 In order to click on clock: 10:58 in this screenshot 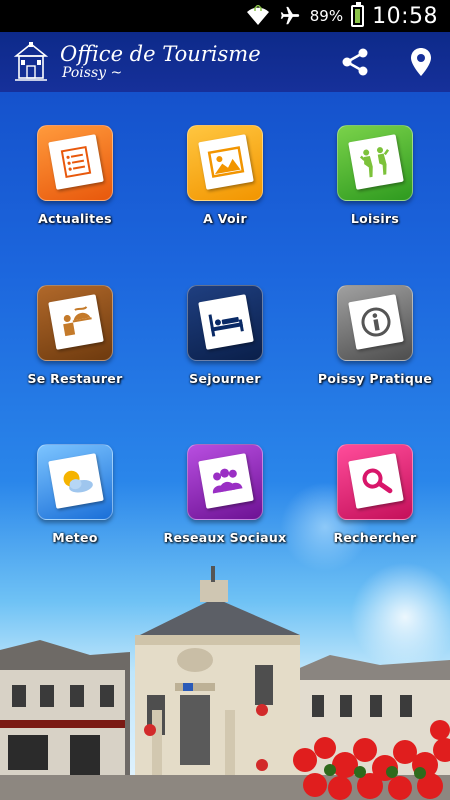, I will do `click(405, 16)`.